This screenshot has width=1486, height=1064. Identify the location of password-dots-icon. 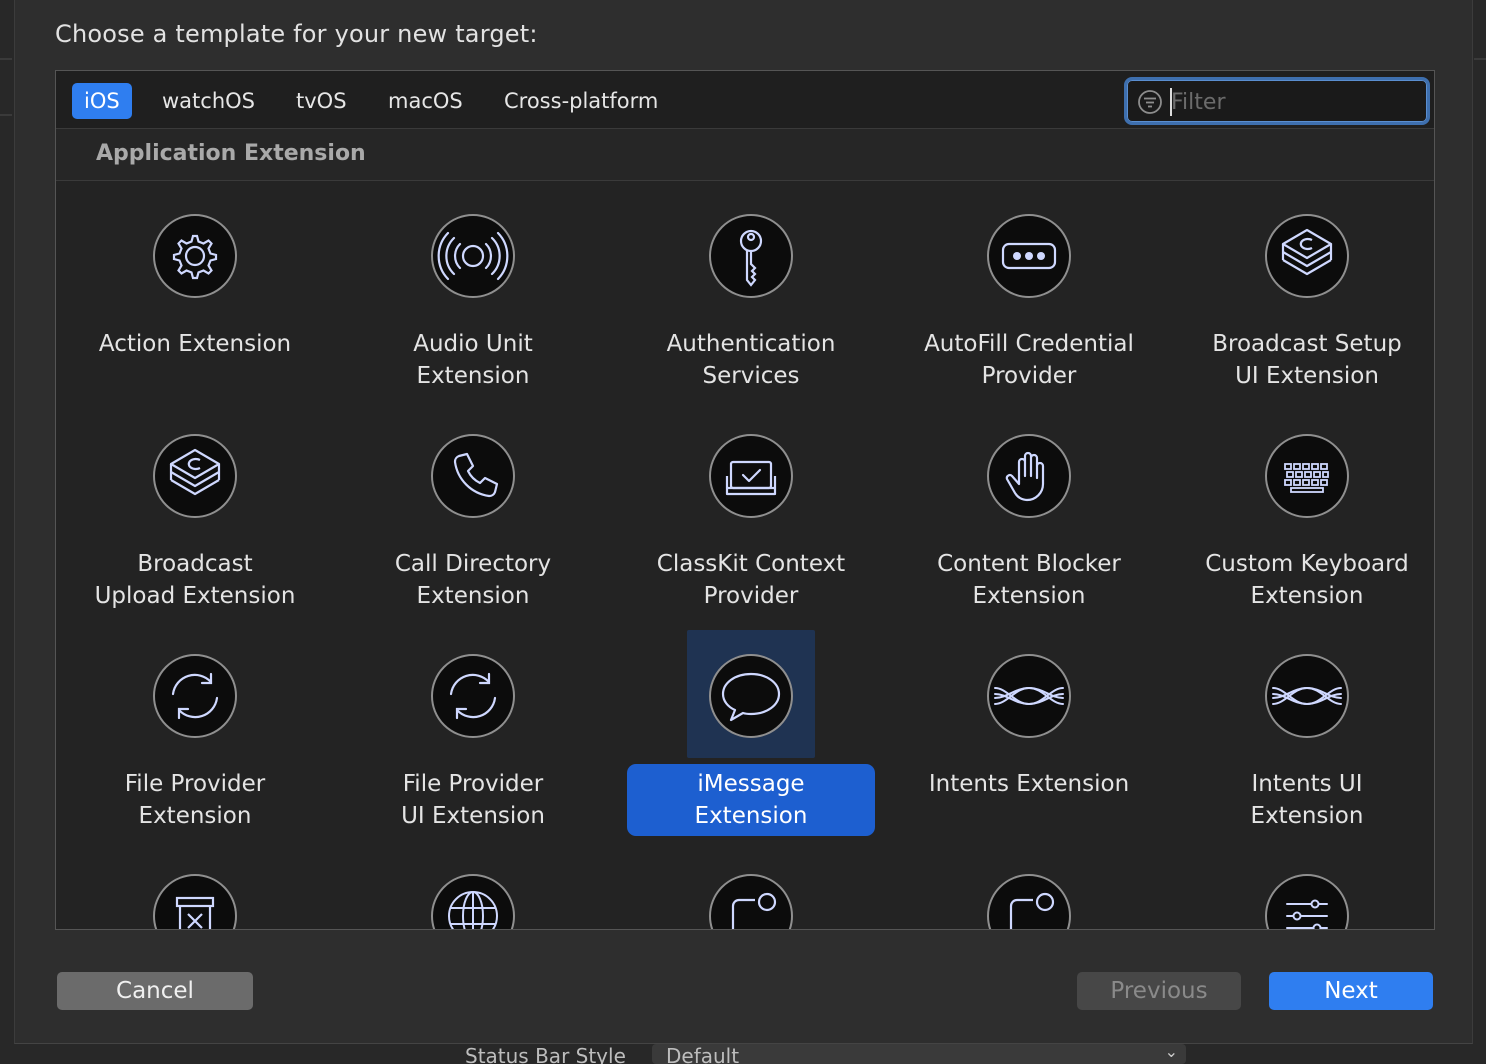
(1029, 256).